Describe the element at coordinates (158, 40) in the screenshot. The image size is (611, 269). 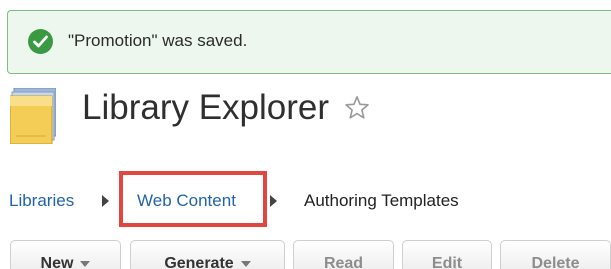
I see `alert-message: "Promotion" was saved.` at that location.